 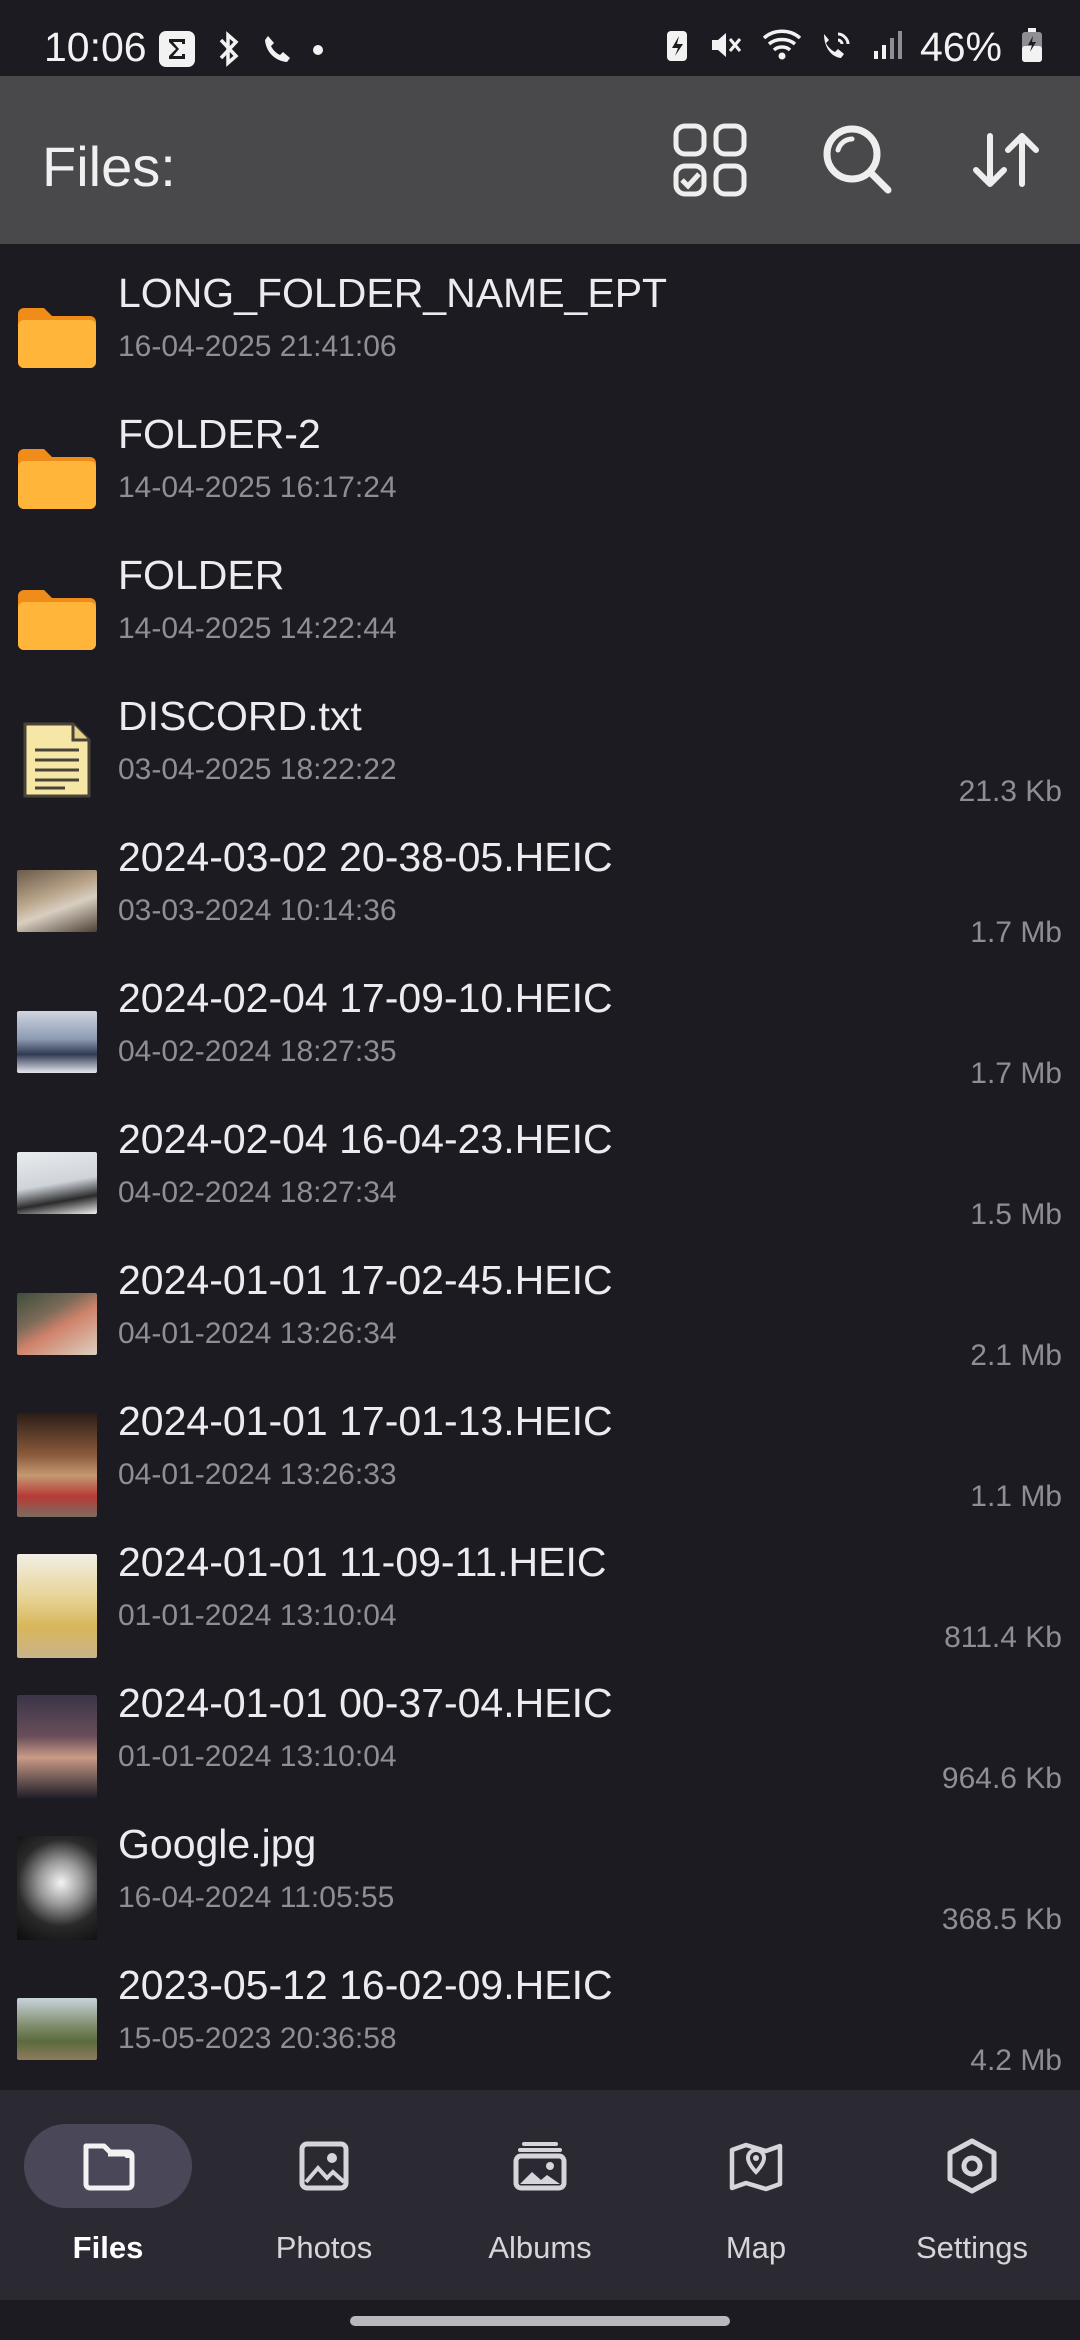 What do you see at coordinates (1016, 2060) in the screenshot?
I see `file-size: 4.2 Mb` at bounding box center [1016, 2060].